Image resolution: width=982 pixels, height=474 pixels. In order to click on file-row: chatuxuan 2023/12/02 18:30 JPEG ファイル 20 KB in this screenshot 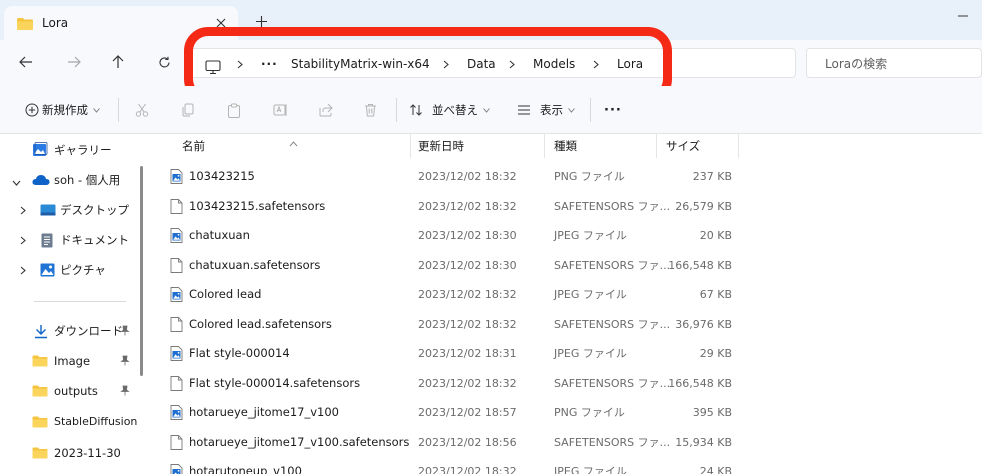, I will do `click(564, 236)`.